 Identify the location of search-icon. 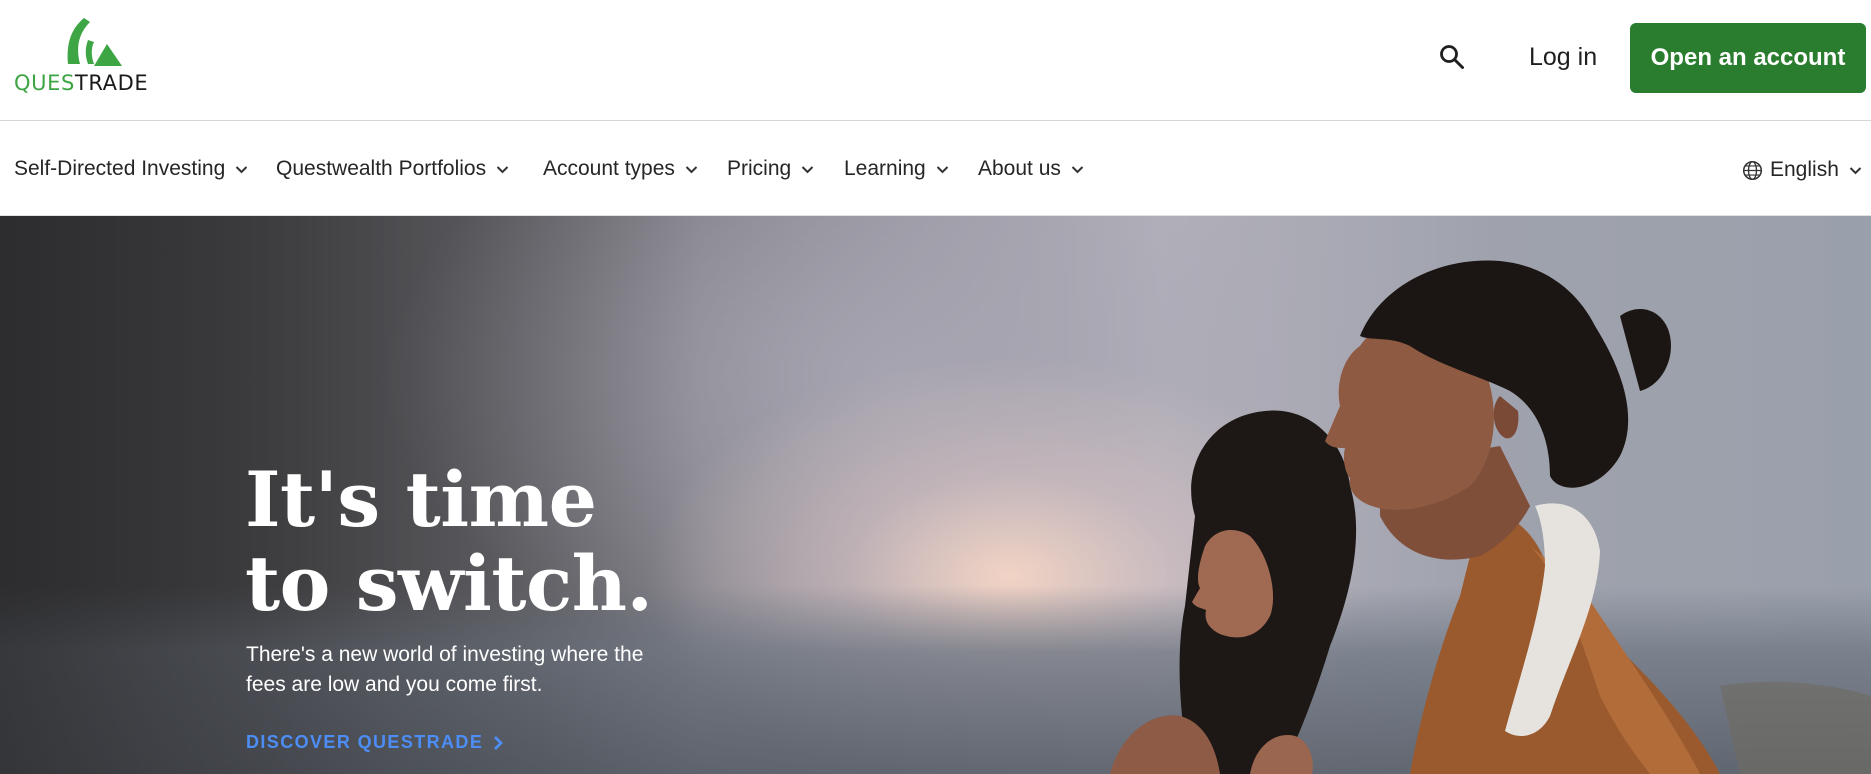
(1452, 57).